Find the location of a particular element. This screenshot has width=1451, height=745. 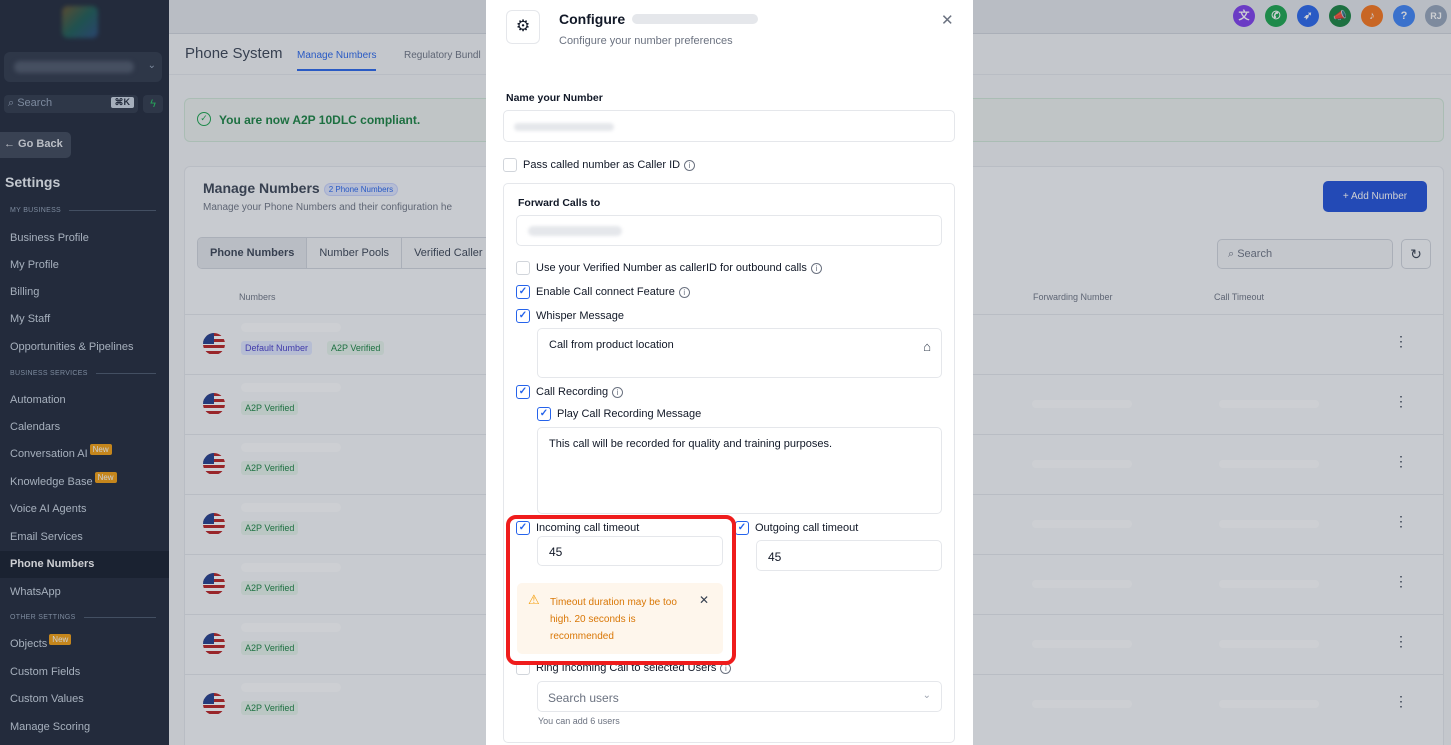

chevron-down-icon: ⌄ is located at coordinates (926, 695).